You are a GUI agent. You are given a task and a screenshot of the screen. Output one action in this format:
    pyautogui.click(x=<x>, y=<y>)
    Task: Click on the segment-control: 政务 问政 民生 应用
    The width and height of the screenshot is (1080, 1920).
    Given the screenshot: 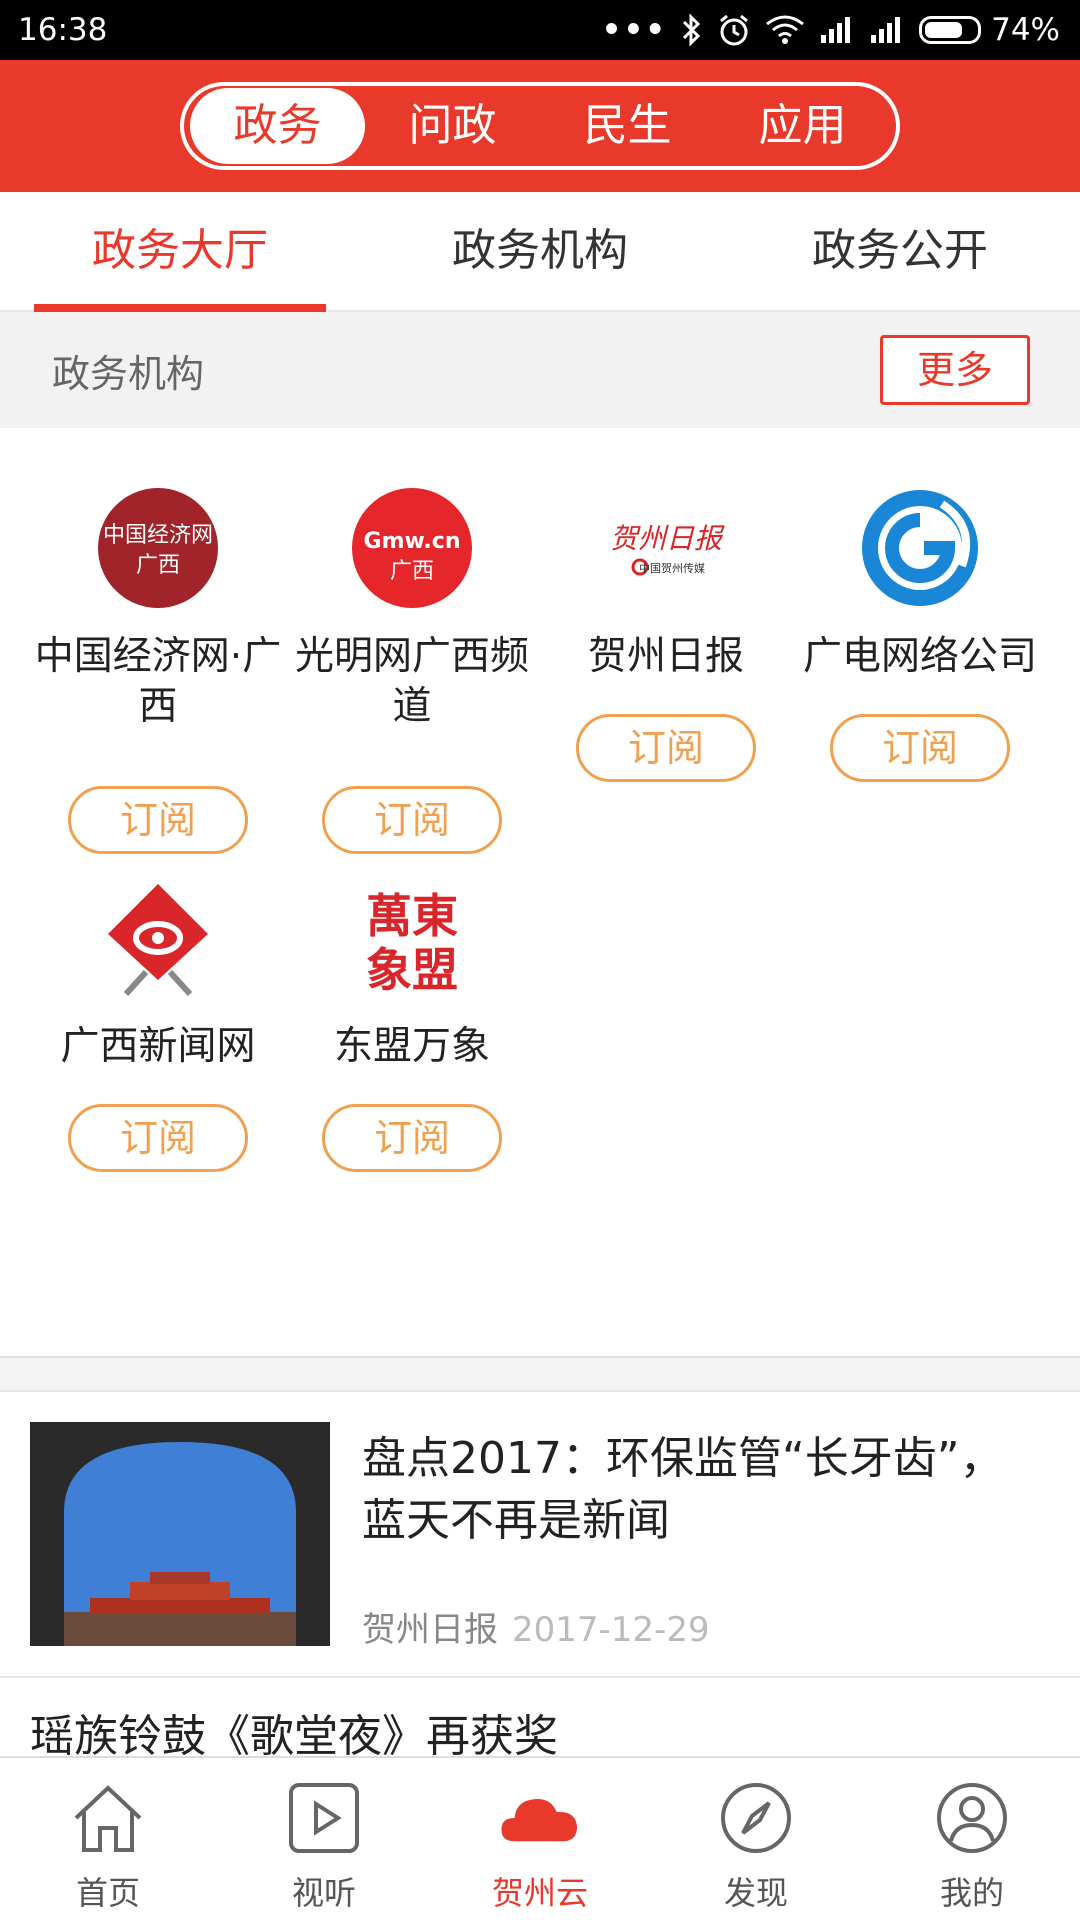 What is the action you would take?
    pyautogui.click(x=540, y=126)
    